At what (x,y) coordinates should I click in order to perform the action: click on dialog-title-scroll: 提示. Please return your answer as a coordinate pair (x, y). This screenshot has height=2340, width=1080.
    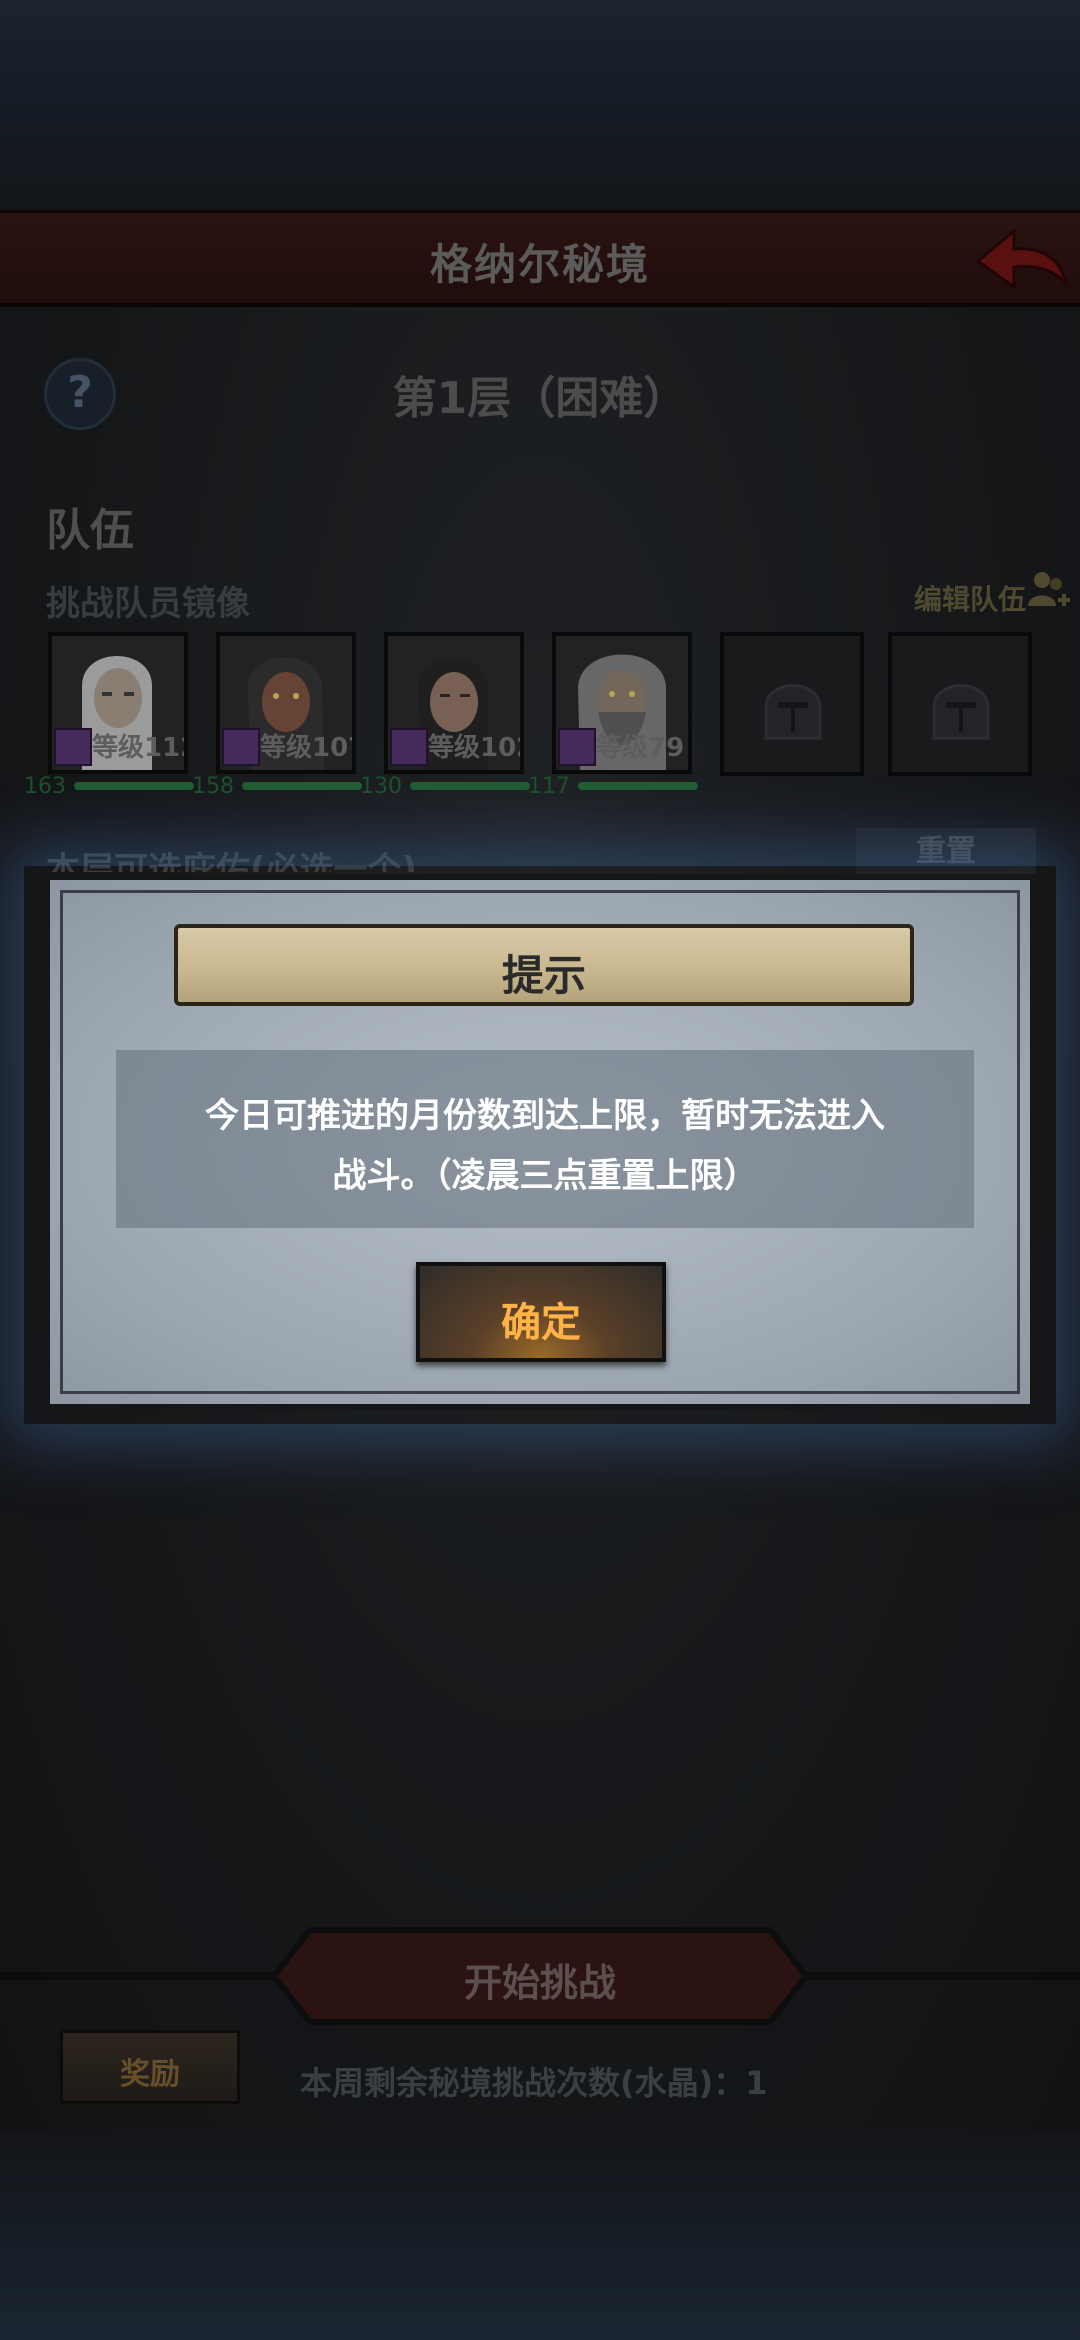
    Looking at the image, I should click on (544, 965).